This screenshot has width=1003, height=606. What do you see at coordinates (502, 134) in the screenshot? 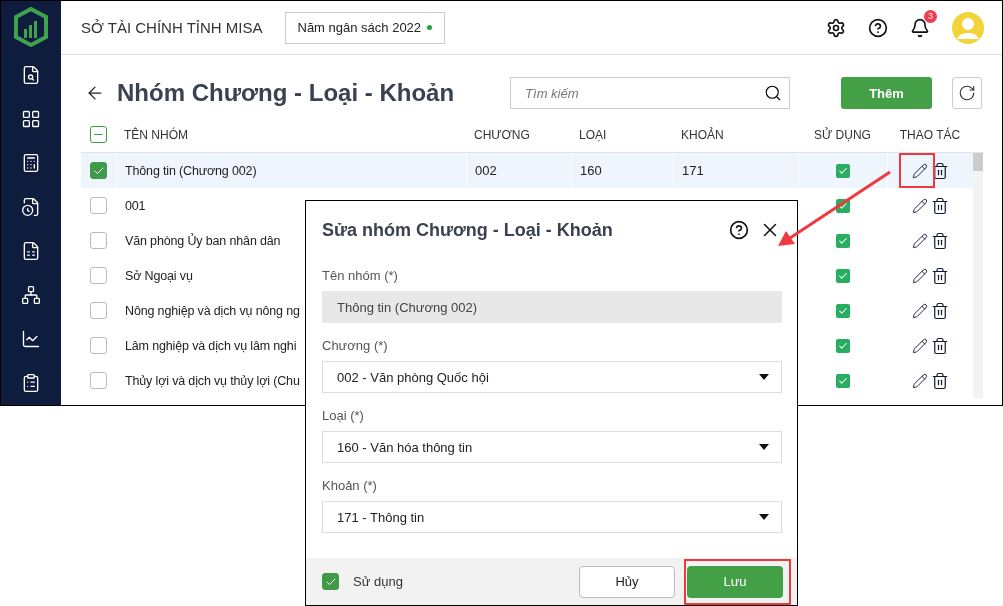
I see `column-header: CHƯƠNG` at bounding box center [502, 134].